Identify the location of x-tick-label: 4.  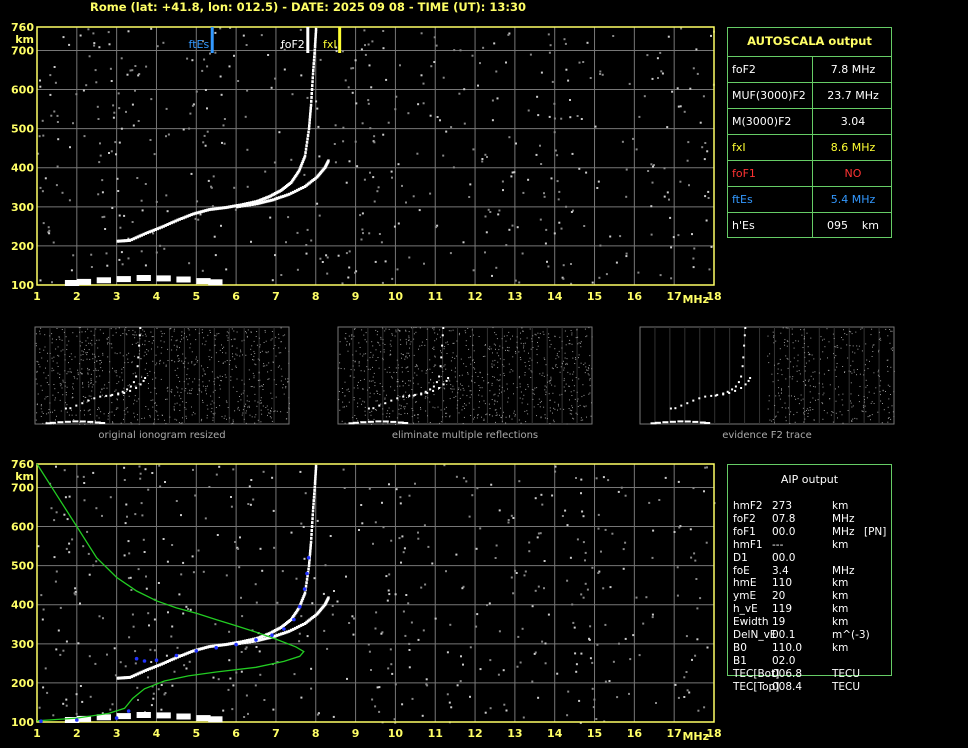
(157, 733).